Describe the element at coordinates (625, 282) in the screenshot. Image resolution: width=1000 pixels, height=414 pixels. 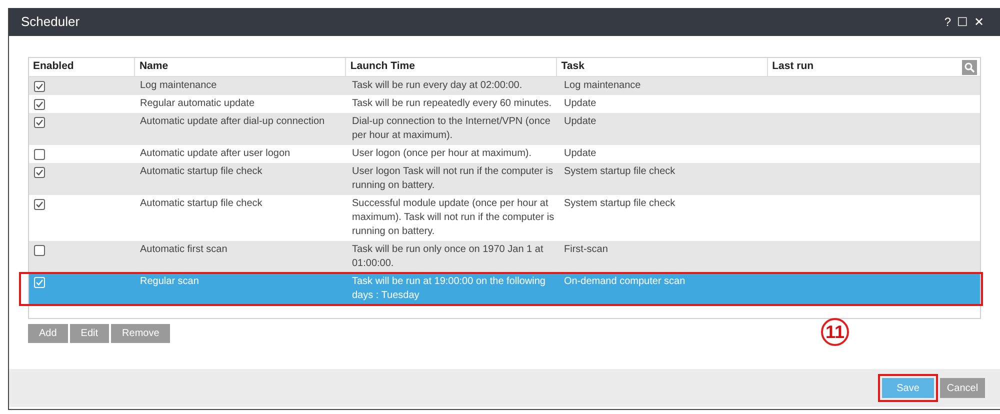
I see `table-cell-text: On-demand computer scan` at that location.